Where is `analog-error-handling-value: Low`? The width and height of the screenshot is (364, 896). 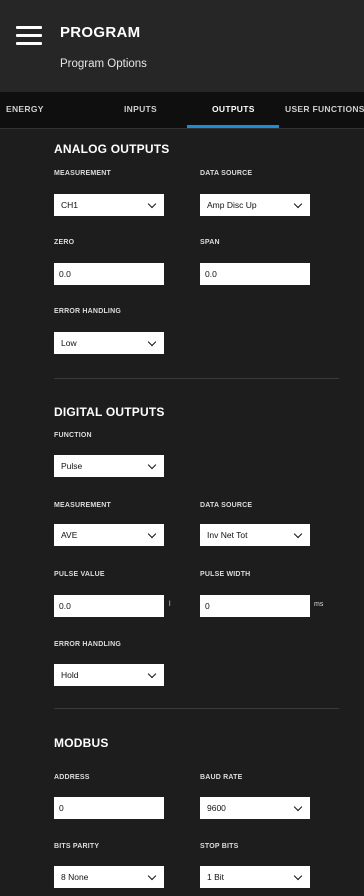
analog-error-handling-value: Low is located at coordinates (69, 343).